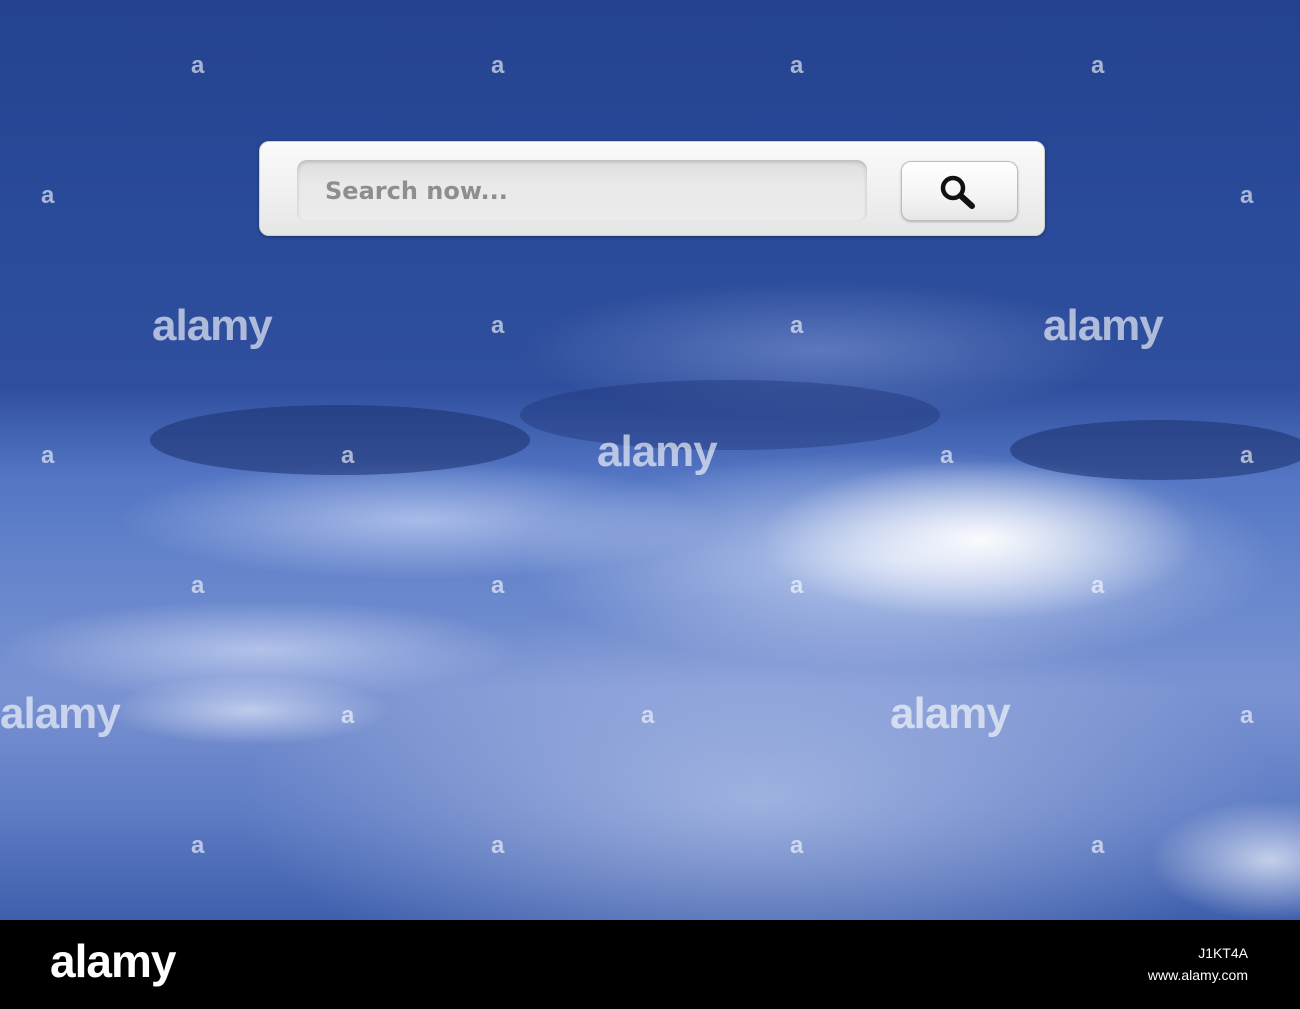 The height and width of the screenshot is (1009, 1300). Describe the element at coordinates (1197, 975) in the screenshot. I see `footer-url: www.alamy.com` at that location.